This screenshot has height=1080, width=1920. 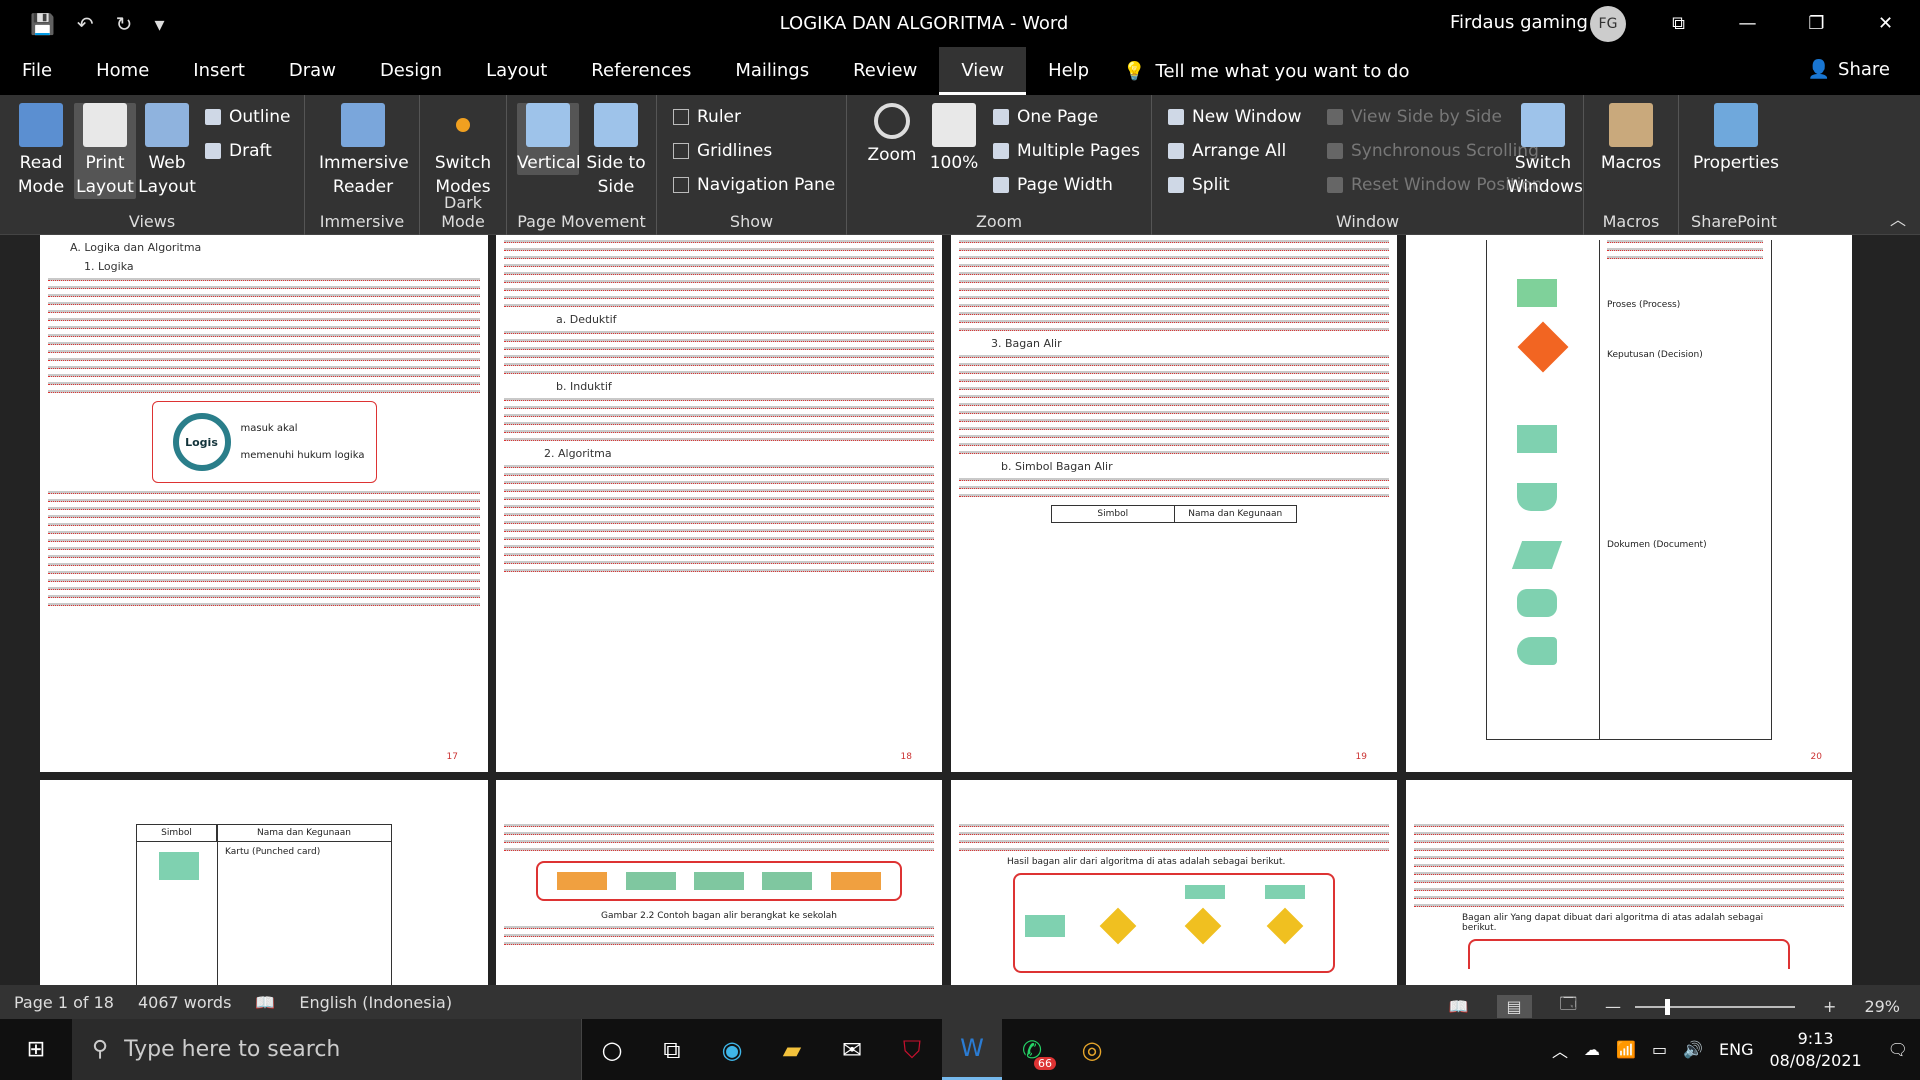 I want to click on minimize-button: —, so click(x=1747, y=23).